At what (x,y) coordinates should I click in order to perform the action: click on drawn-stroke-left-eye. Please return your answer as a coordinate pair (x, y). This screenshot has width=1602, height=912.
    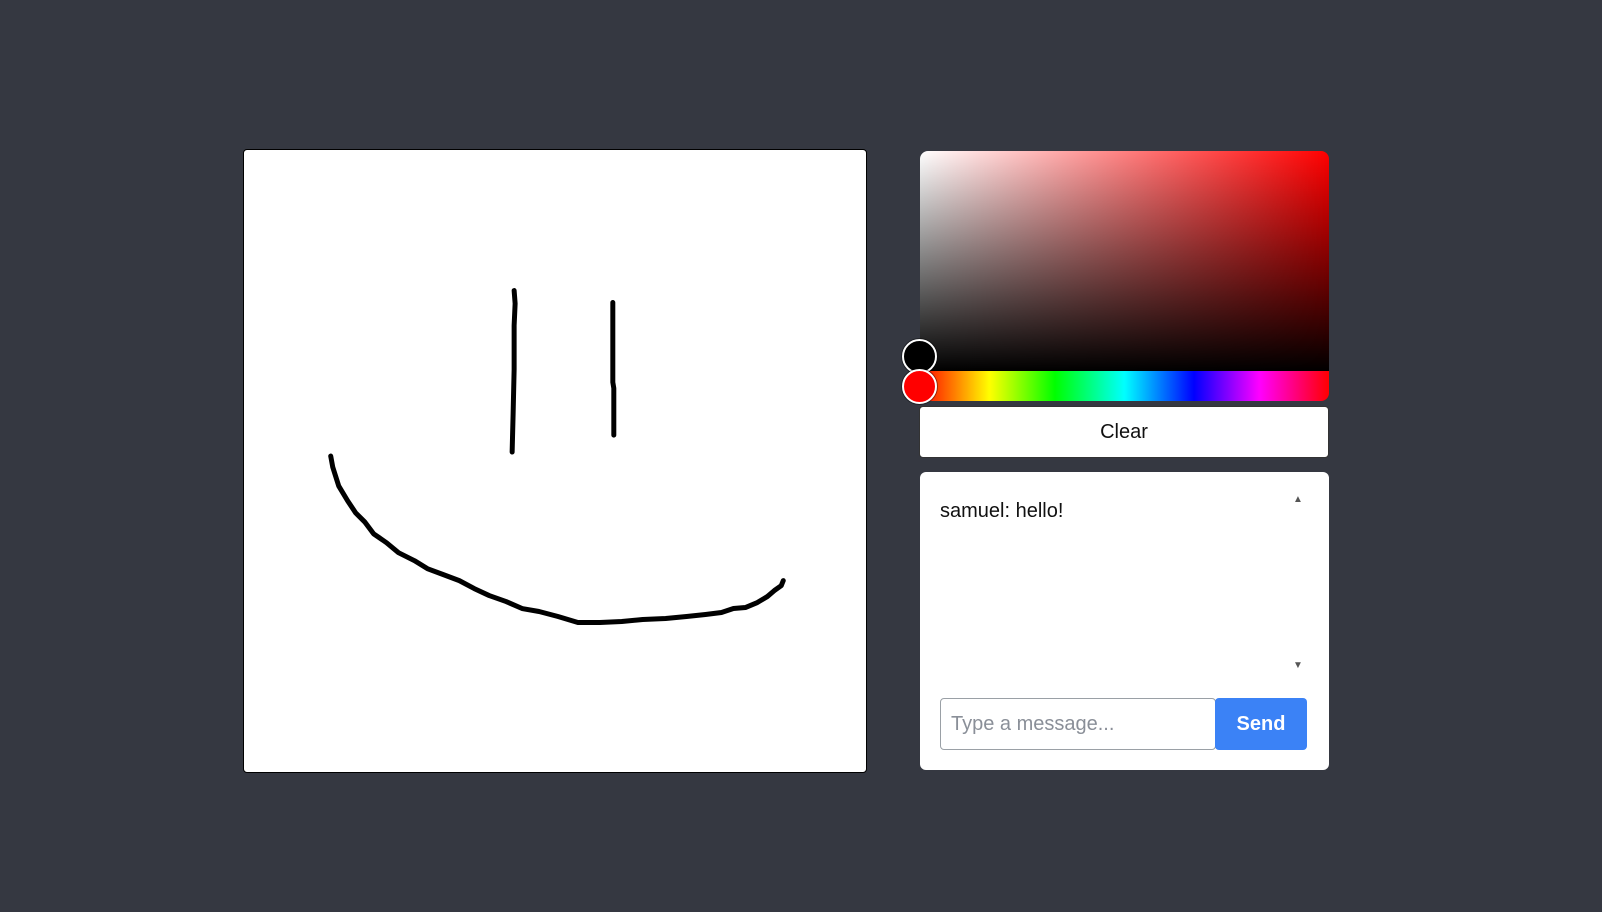
    Looking at the image, I should click on (513, 371).